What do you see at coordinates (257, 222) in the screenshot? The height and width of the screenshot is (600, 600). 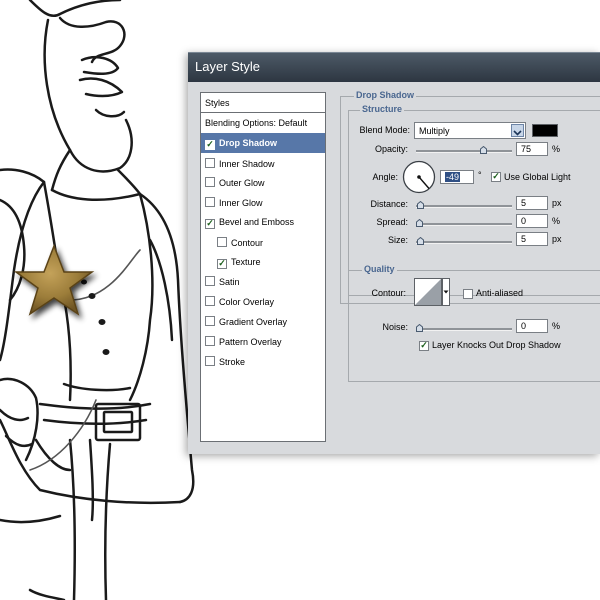 I see `style-item-label: Bevel and Emboss` at bounding box center [257, 222].